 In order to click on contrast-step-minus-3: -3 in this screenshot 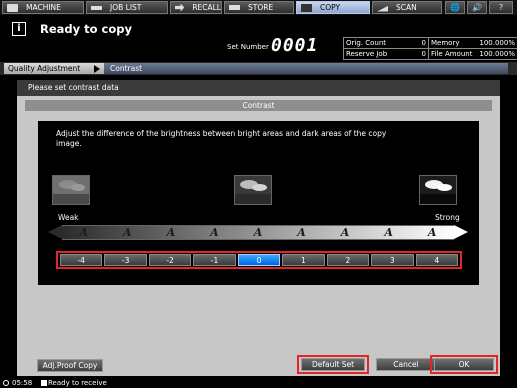, I will do `click(125, 260)`.